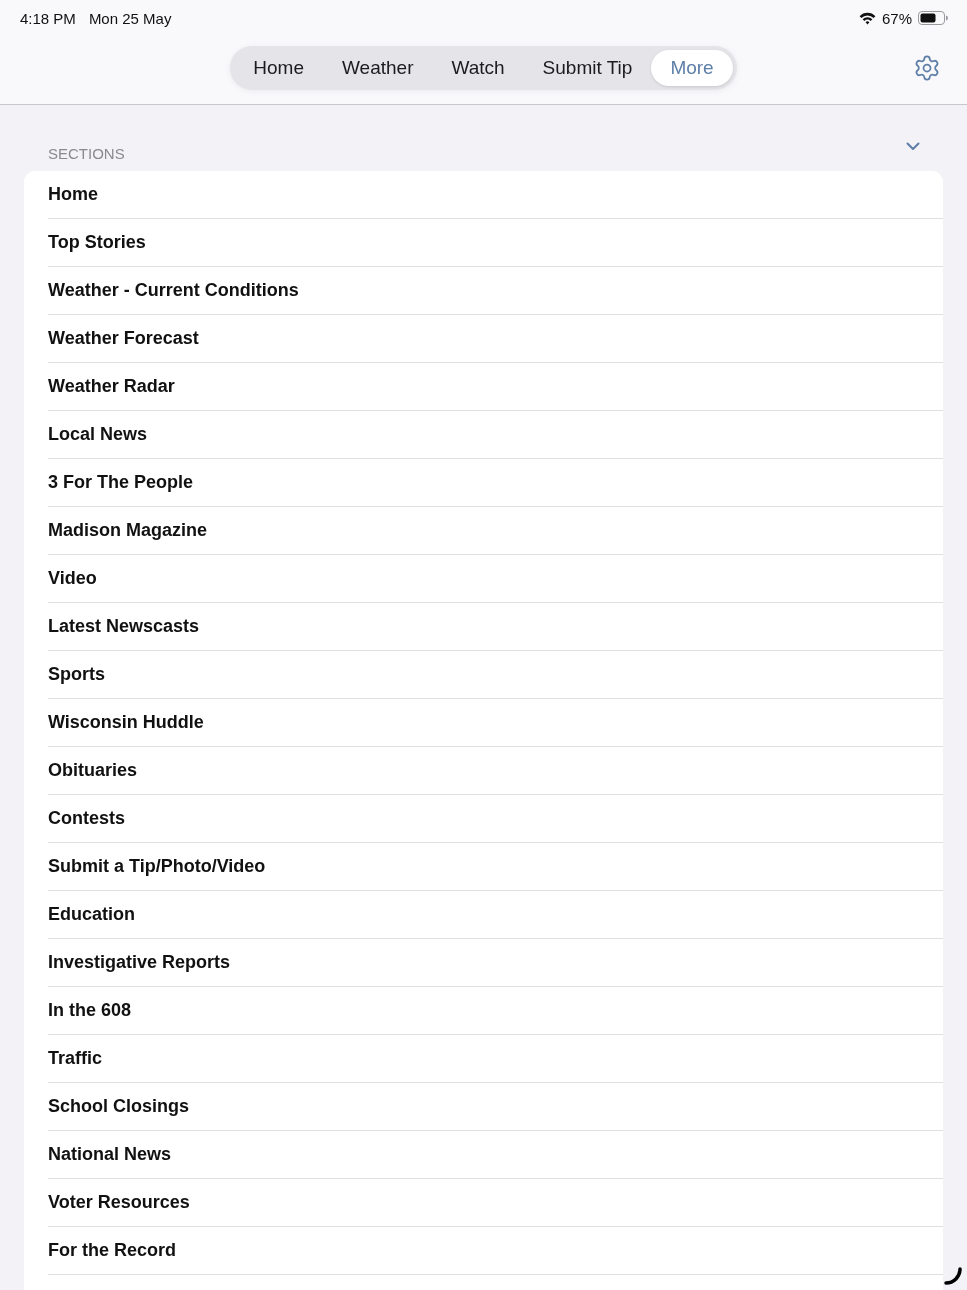 This screenshot has width=967, height=1290. Describe the element at coordinates (495, 339) in the screenshot. I see `section-list-item: Weather Forecast` at that location.